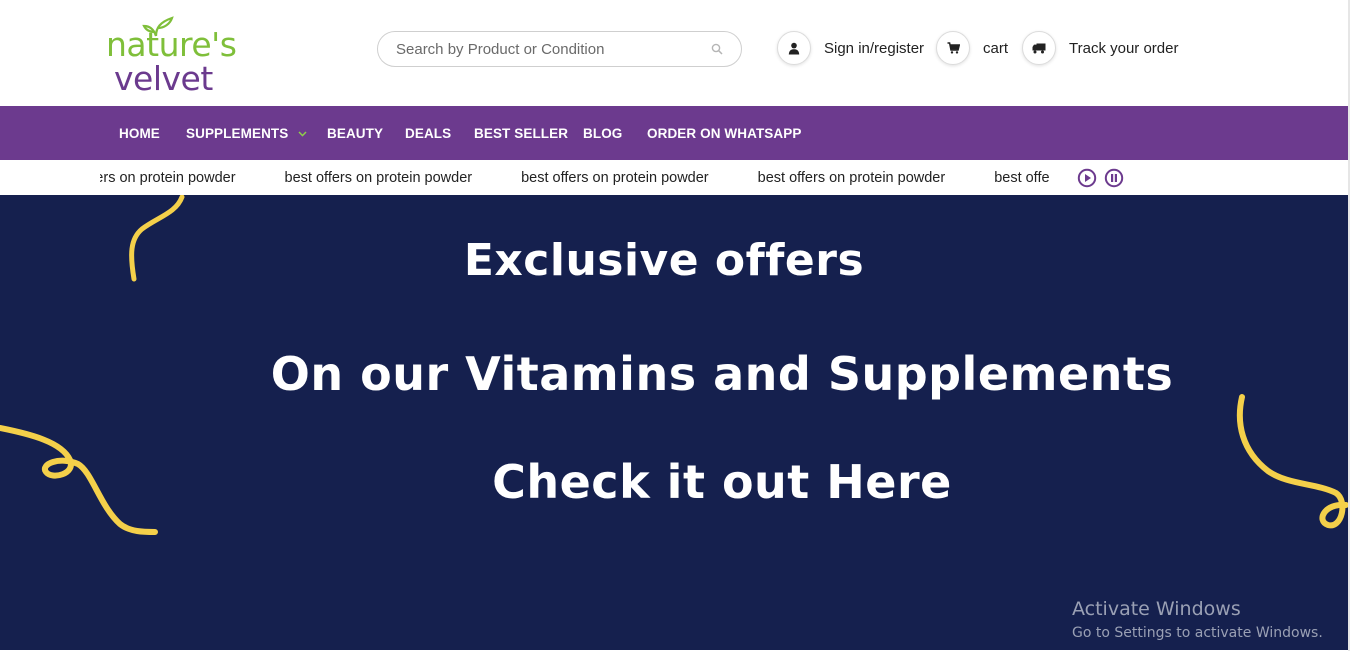 The width and height of the screenshot is (1350, 651). What do you see at coordinates (664, 260) in the screenshot?
I see `banner-headline: Exclusive offers` at bounding box center [664, 260].